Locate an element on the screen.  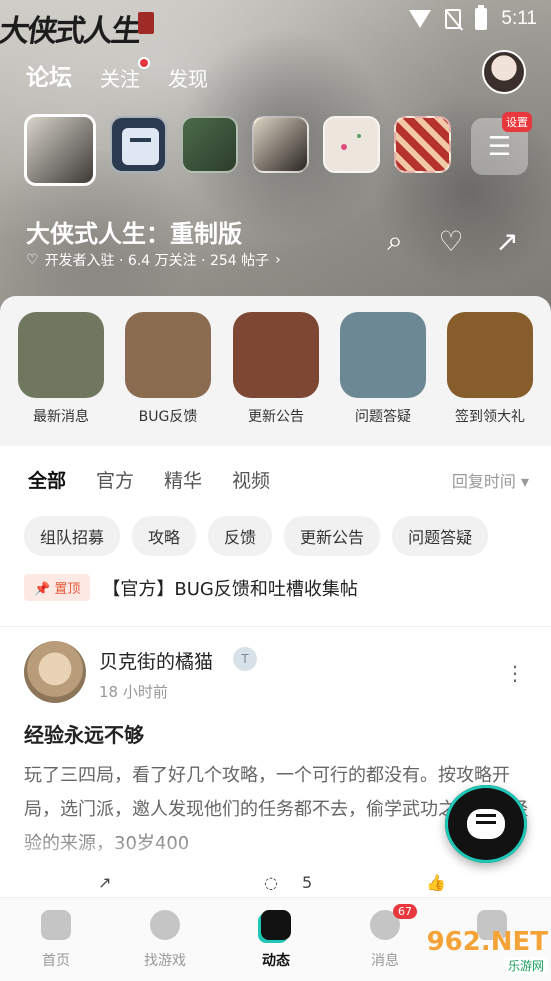
feed-tabs: 全部 官方 精华 视频 is located at coordinates (149, 481).